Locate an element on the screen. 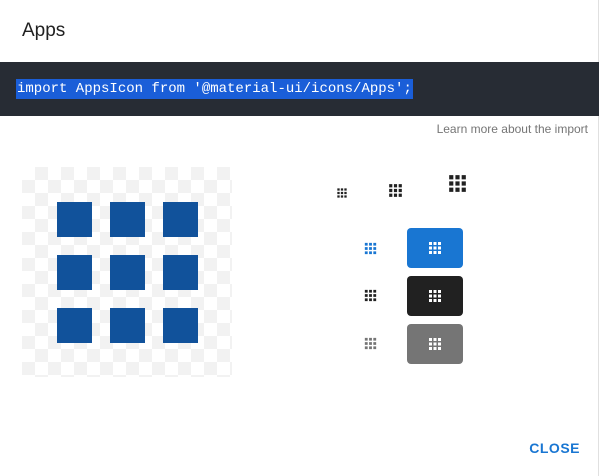 This screenshot has height=476, width=599. apps-icon-primary-inverted is located at coordinates (435, 248).